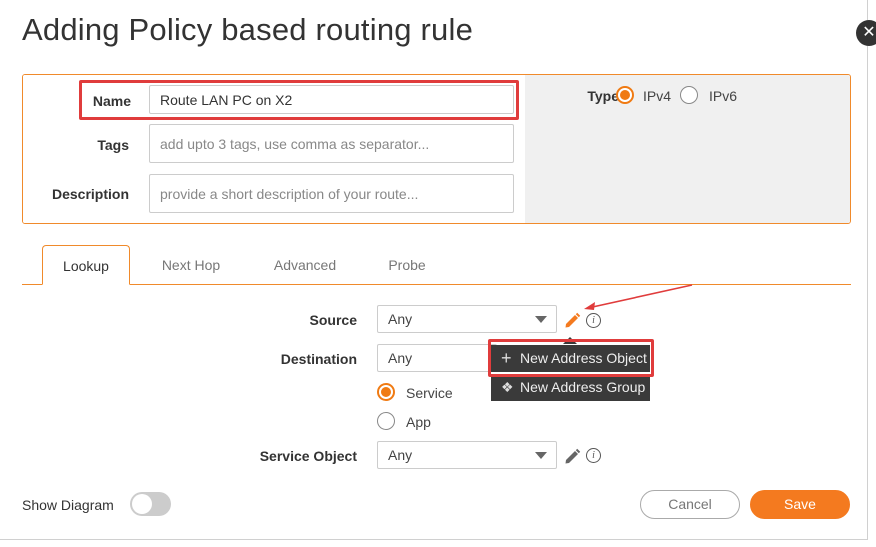  What do you see at coordinates (571, 358) in the screenshot?
I see `new-address-object-highlight` at bounding box center [571, 358].